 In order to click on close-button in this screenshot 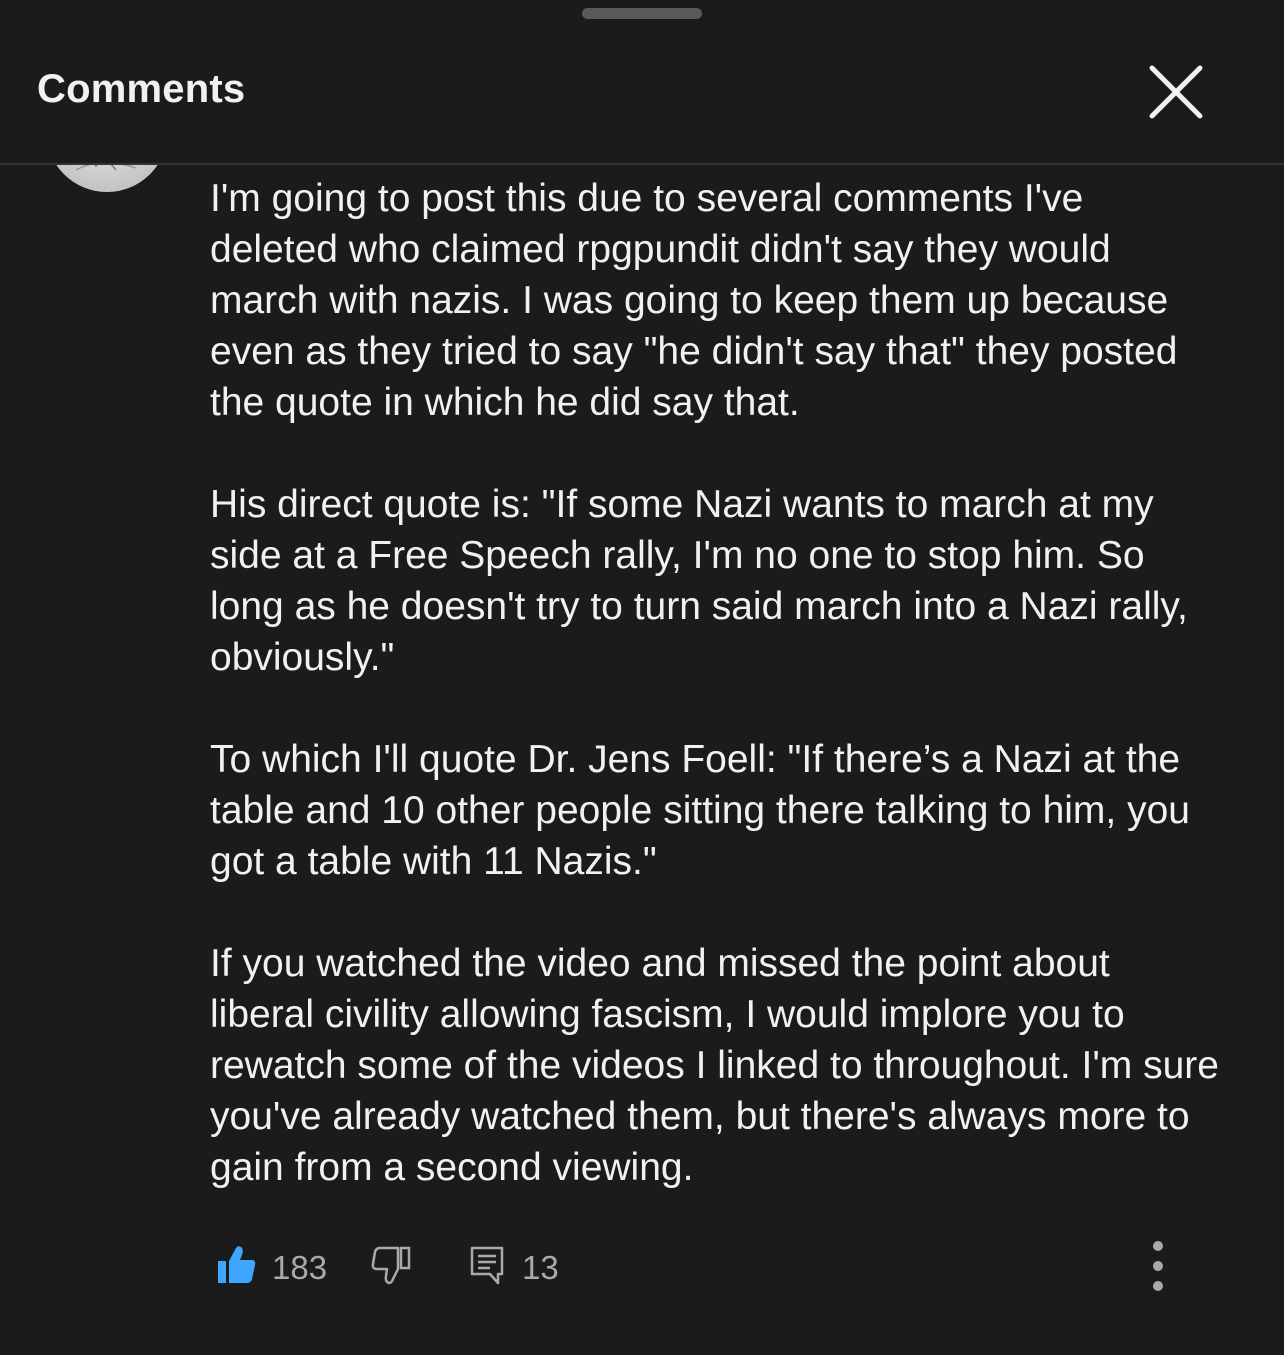, I will do `click(1176, 92)`.